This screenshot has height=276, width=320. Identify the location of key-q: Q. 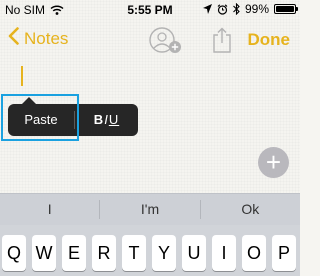
(14, 253).